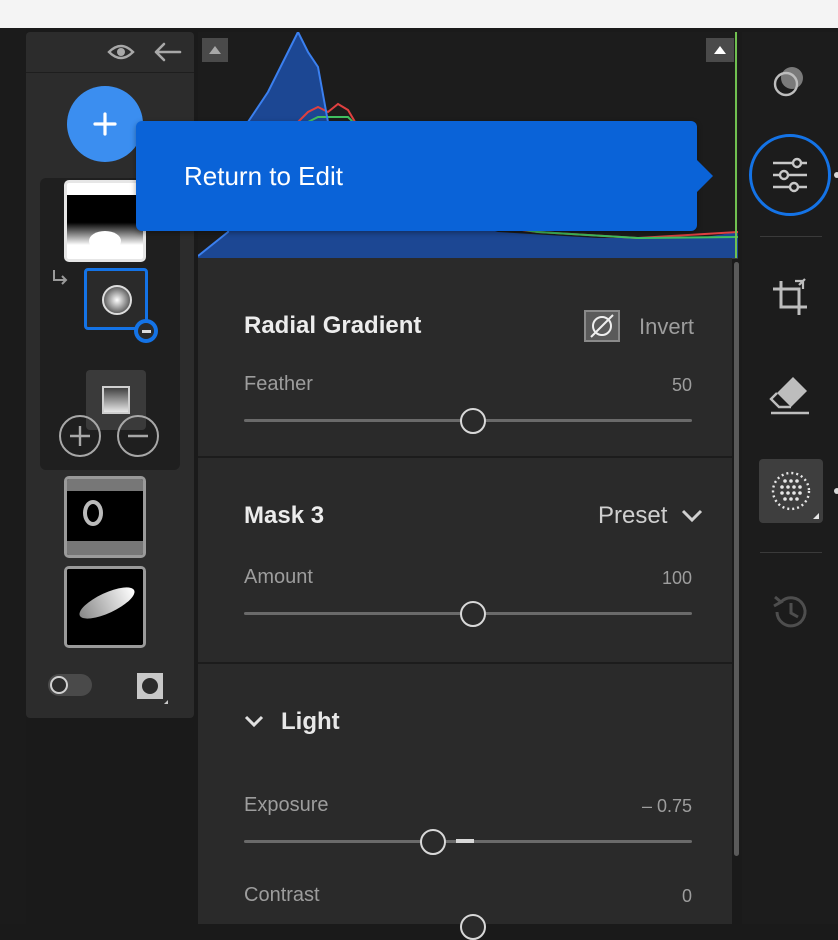 Image resolution: width=838 pixels, height=940 pixels. Describe the element at coordinates (433, 842) in the screenshot. I see `exposure-slider-knob` at that location.